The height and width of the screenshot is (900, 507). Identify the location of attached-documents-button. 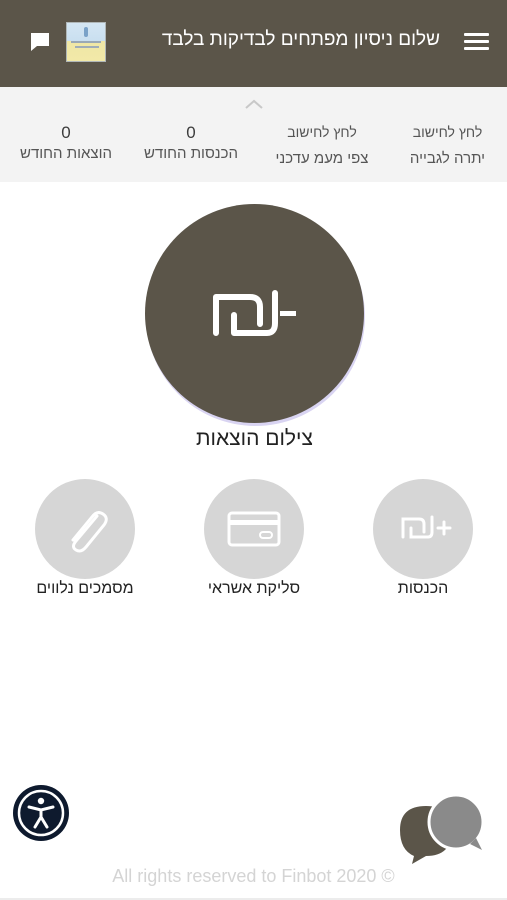
(85, 529).